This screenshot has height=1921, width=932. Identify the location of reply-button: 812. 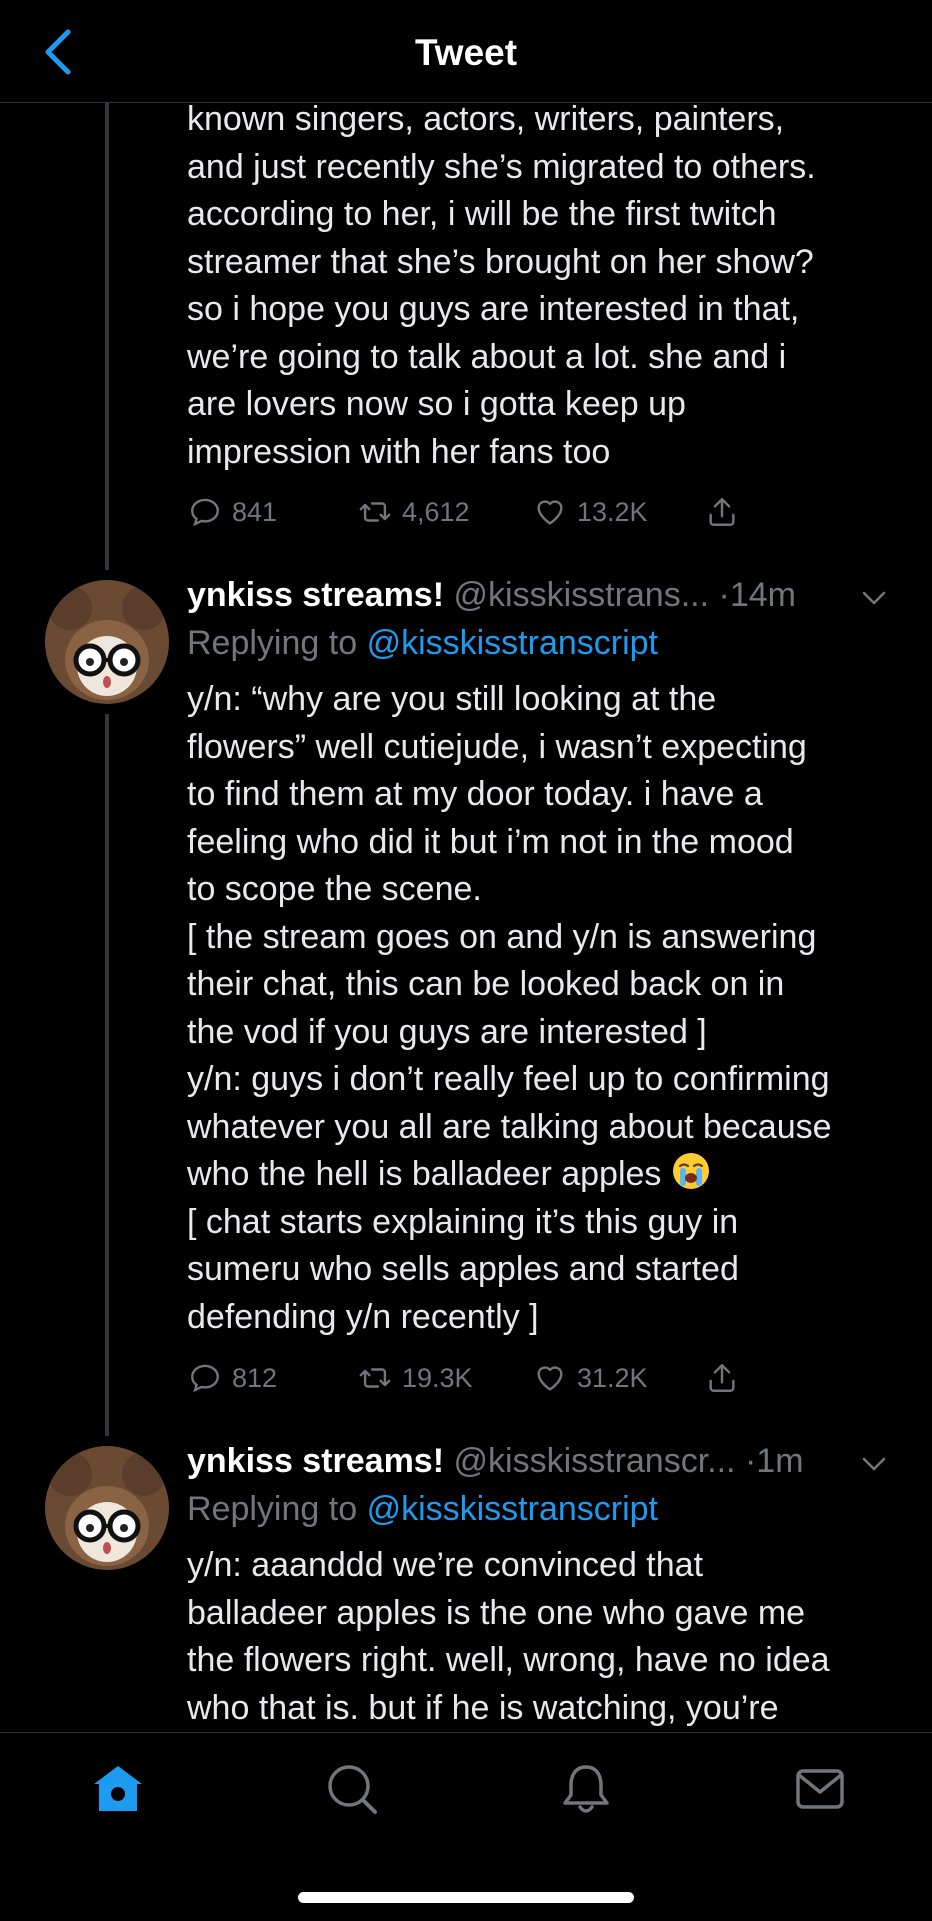
(232, 1378).